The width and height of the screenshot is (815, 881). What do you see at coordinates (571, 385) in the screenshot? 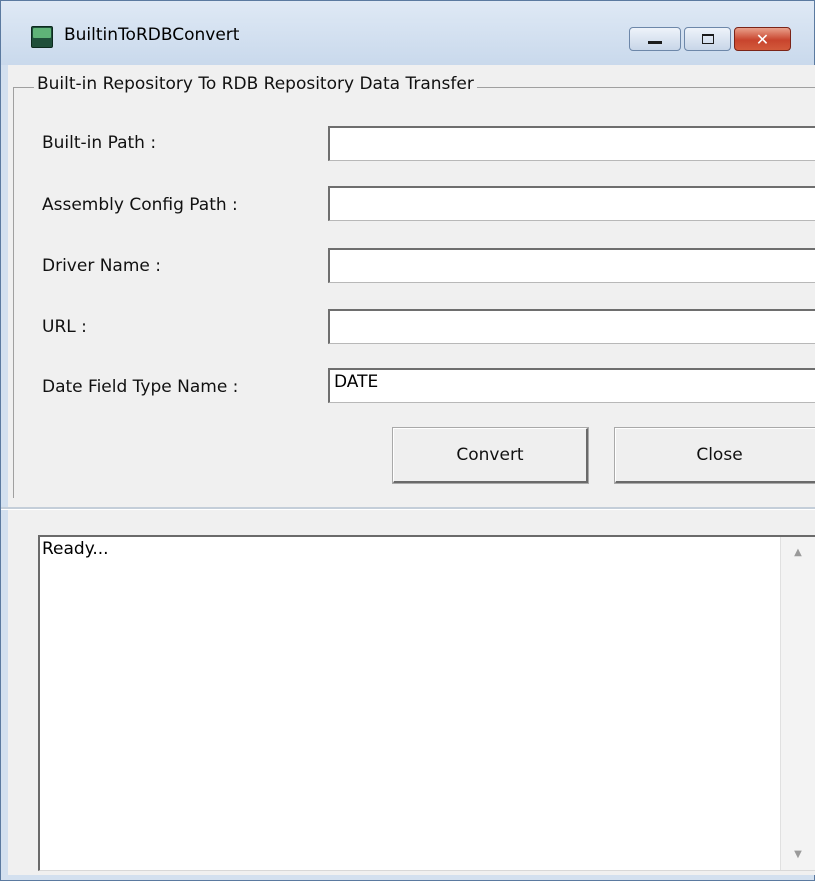
I see `date-field-type-name-input: DATE` at bounding box center [571, 385].